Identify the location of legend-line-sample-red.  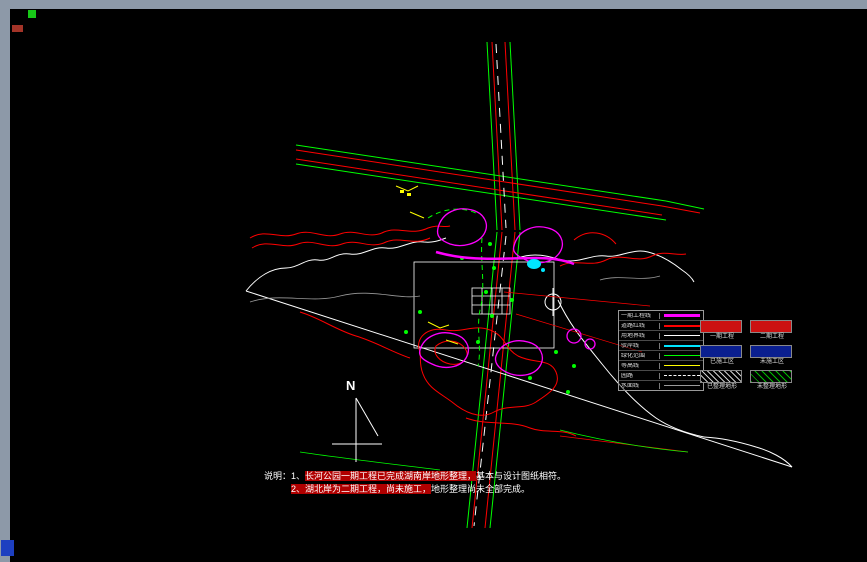
(681, 325).